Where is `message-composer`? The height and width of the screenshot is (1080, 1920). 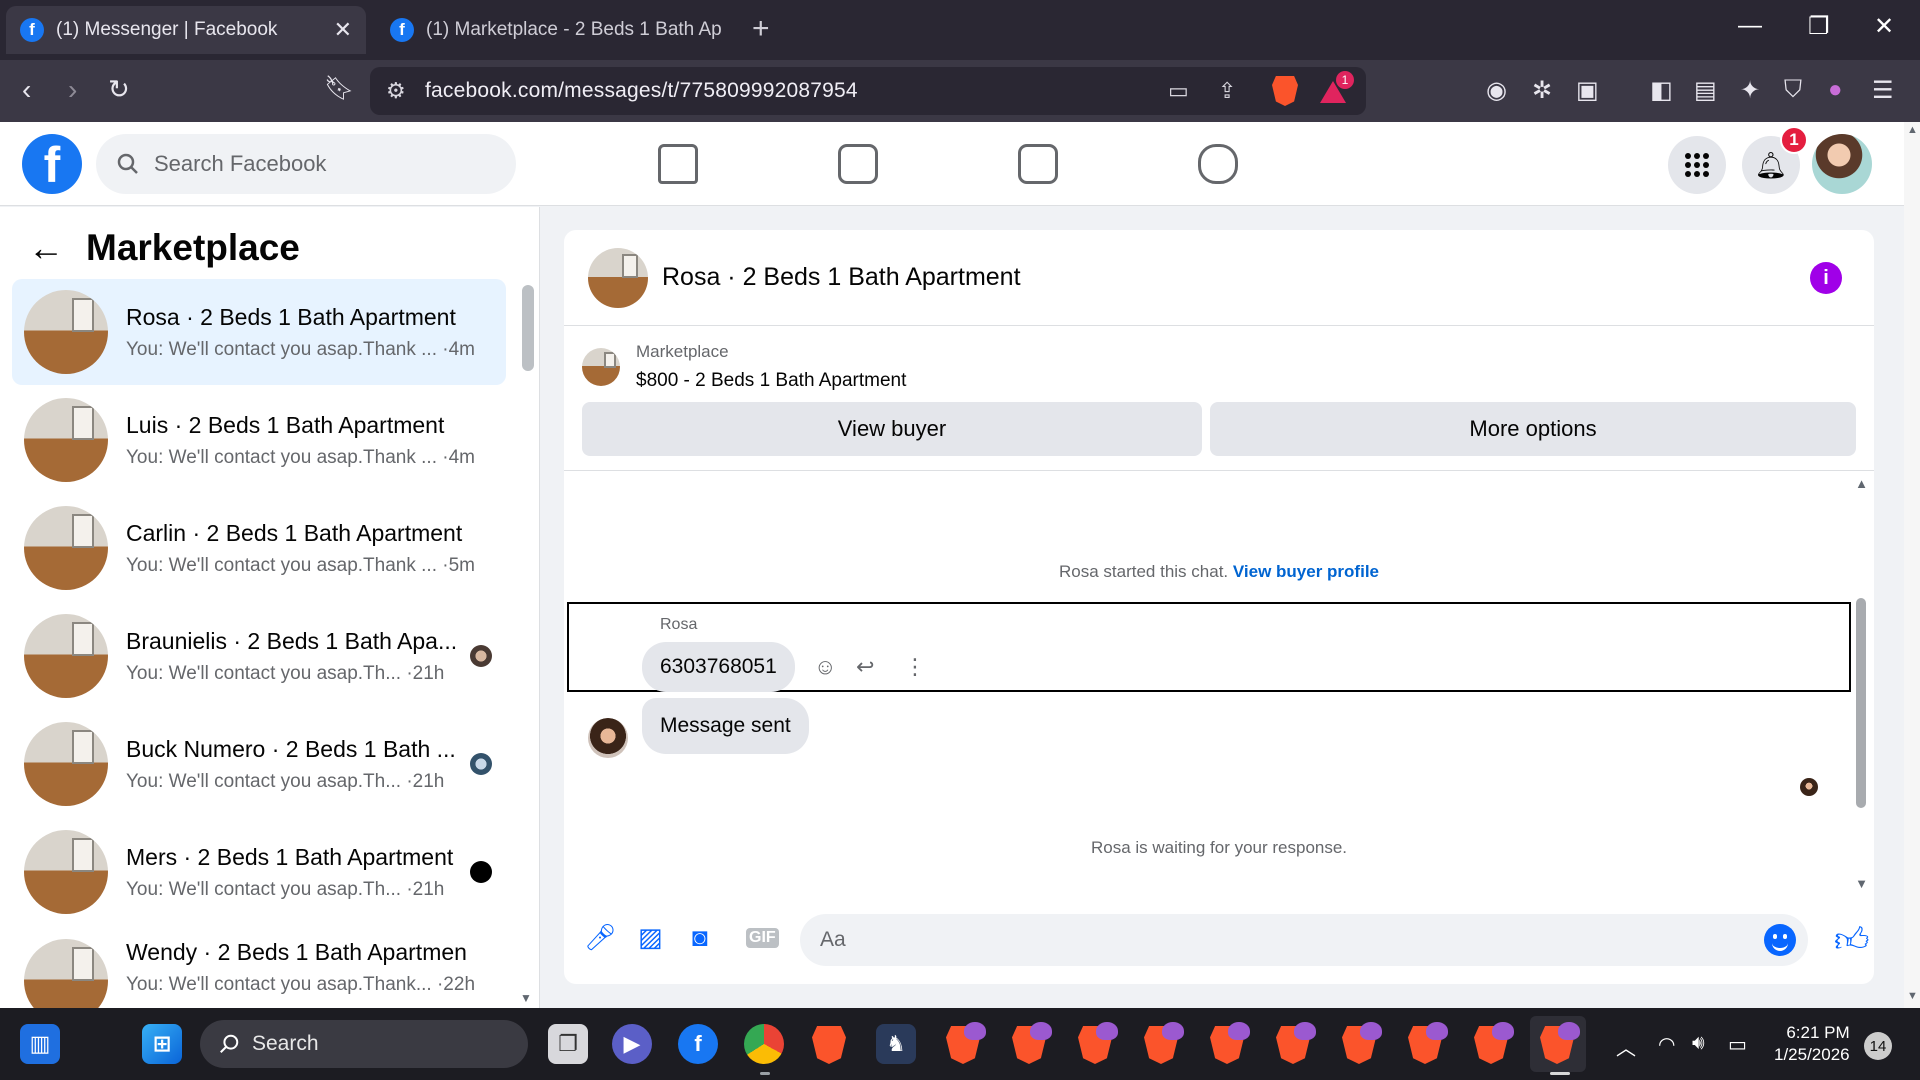 message-composer is located at coordinates (1304, 940).